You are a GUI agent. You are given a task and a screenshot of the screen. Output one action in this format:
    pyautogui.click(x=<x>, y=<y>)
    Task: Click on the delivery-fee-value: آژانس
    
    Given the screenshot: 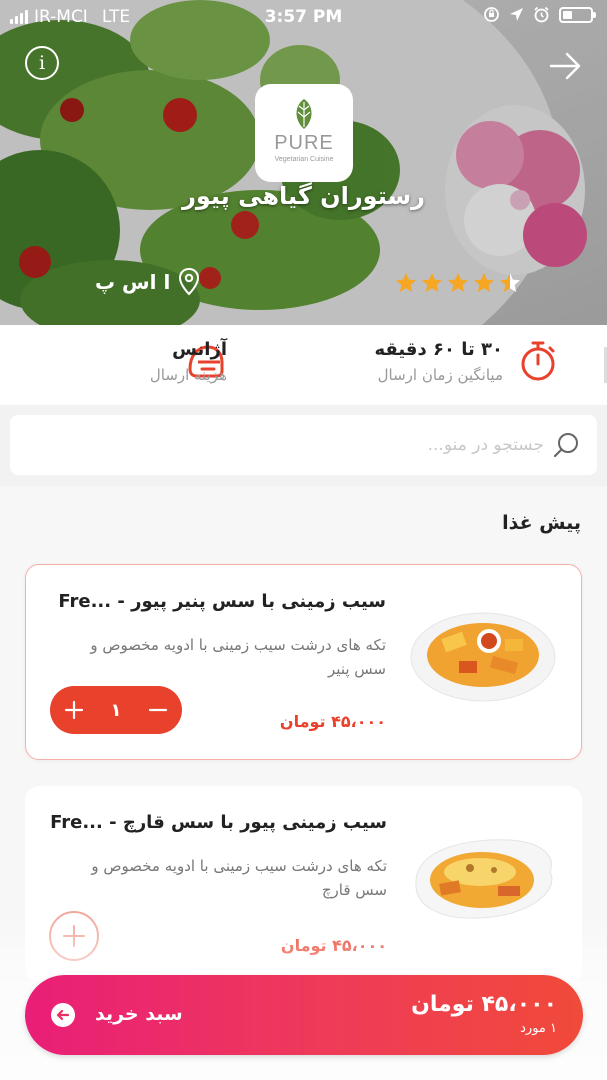 What is the action you would take?
    pyautogui.click(x=199, y=349)
    